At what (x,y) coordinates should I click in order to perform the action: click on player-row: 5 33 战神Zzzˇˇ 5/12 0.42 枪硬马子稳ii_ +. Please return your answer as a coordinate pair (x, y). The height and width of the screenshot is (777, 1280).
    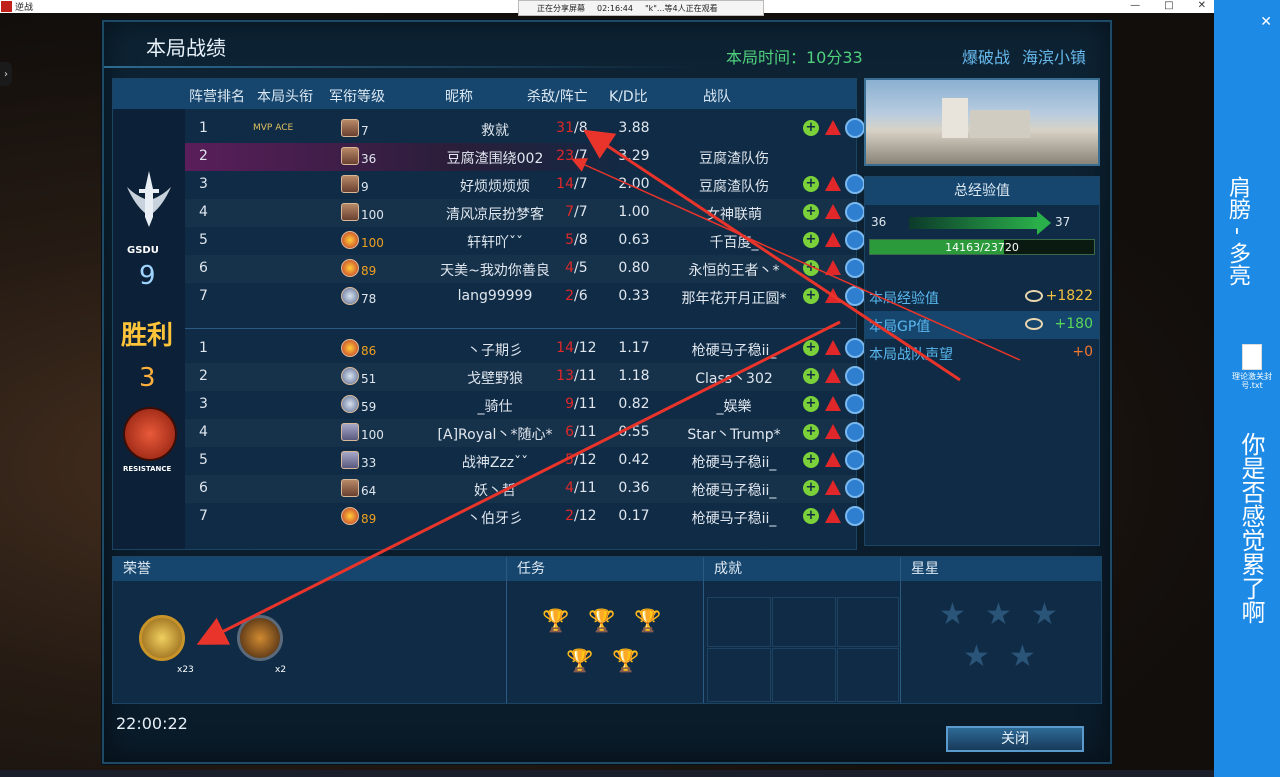
    Looking at the image, I should click on (525, 461).